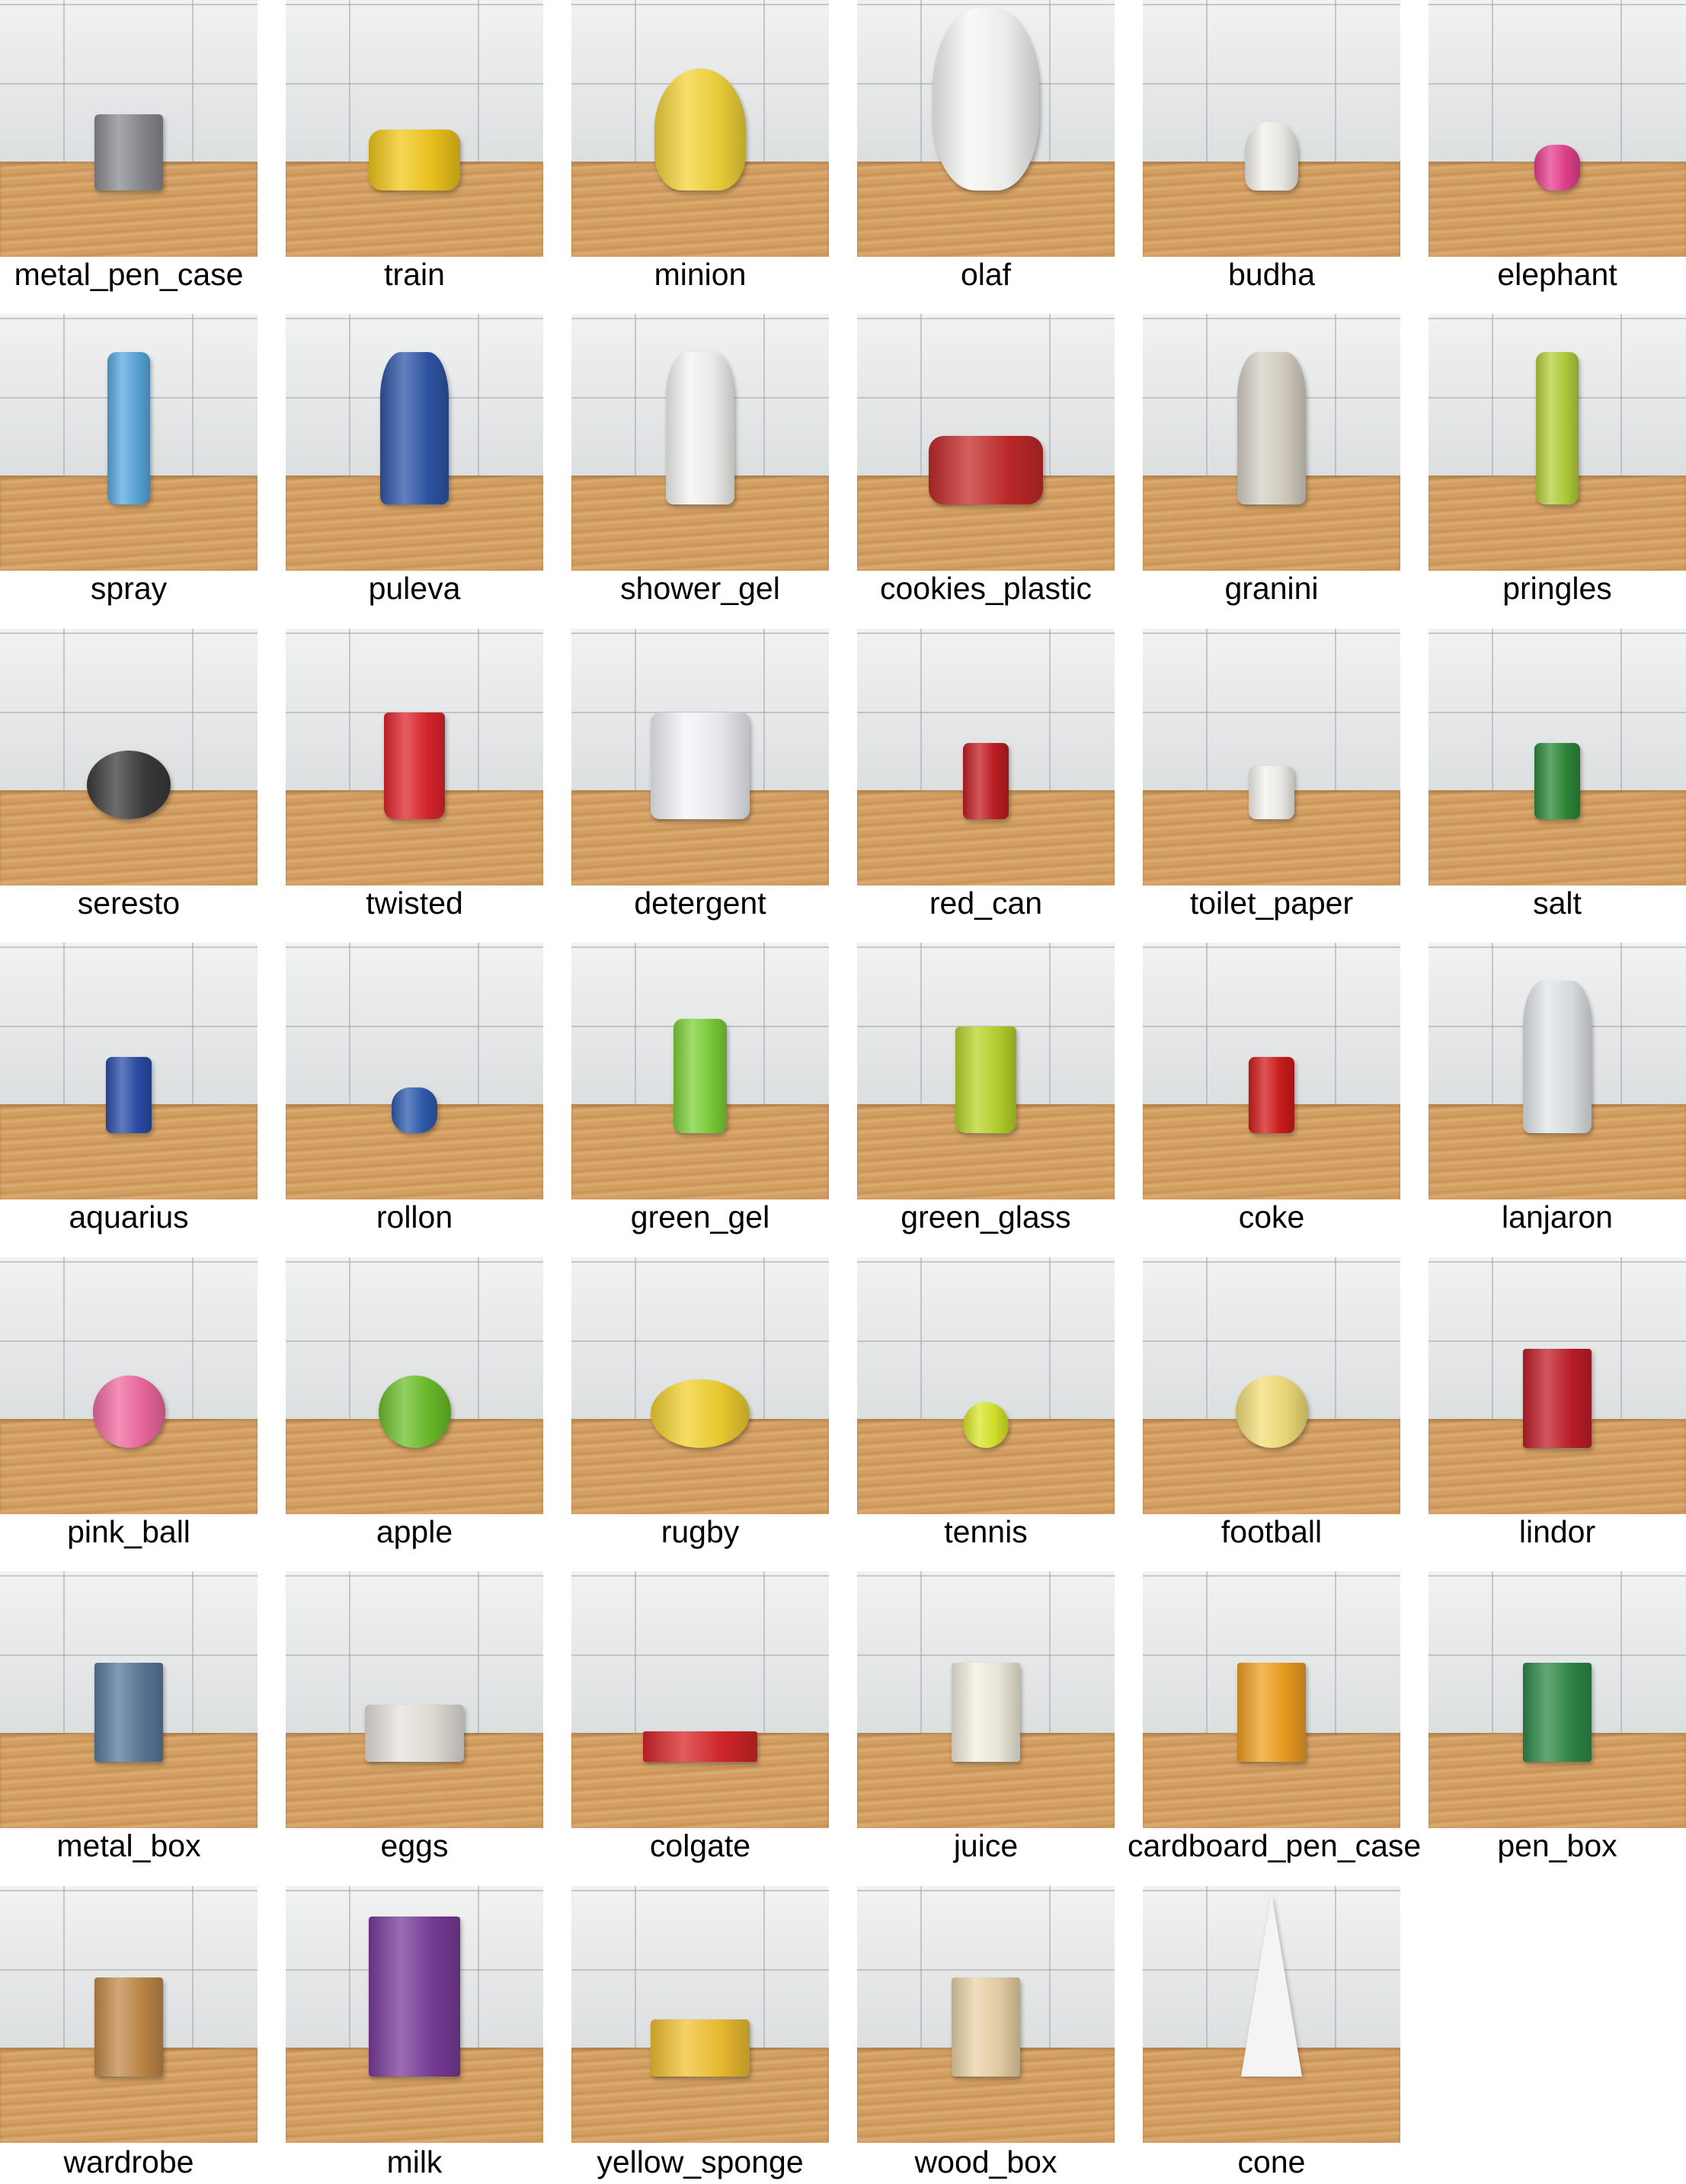 Image resolution: width=1686 pixels, height=2184 pixels. I want to click on object-label: football, so click(1272, 1531).